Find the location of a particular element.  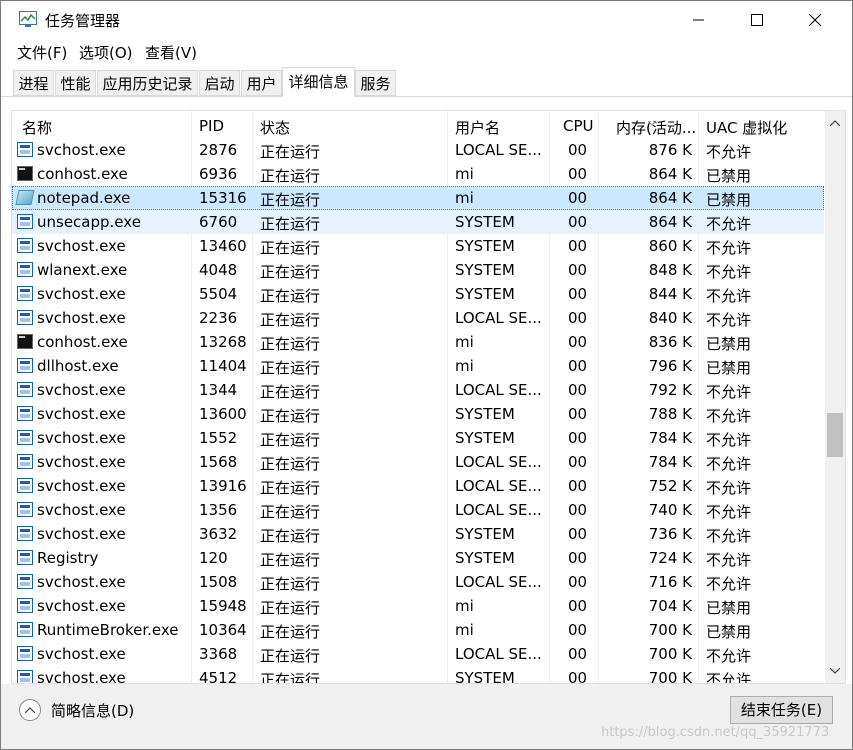

process-name: RuntimeBroker.exe is located at coordinates (108, 630).